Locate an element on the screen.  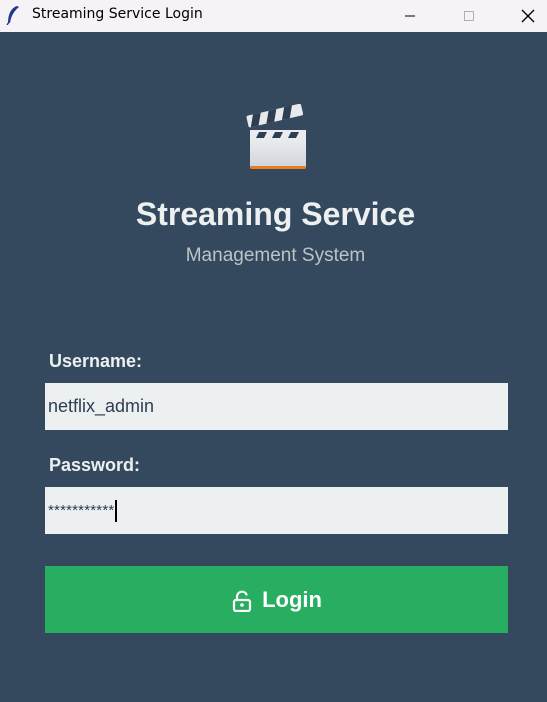
text-cursor is located at coordinates (116, 510).